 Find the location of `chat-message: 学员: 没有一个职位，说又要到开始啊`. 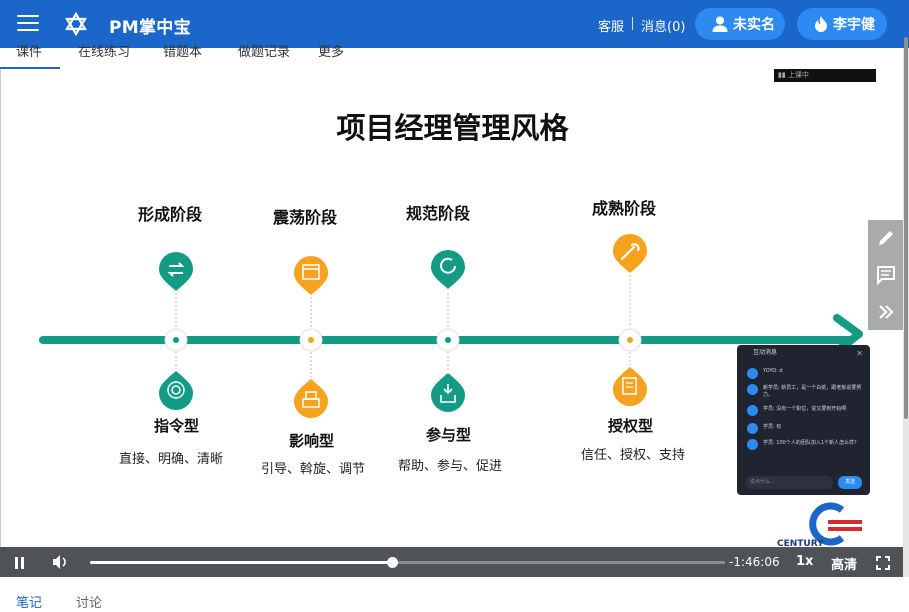

chat-message: 学员: 没有一个职位，说又要到开始啊 is located at coordinates (806, 410).